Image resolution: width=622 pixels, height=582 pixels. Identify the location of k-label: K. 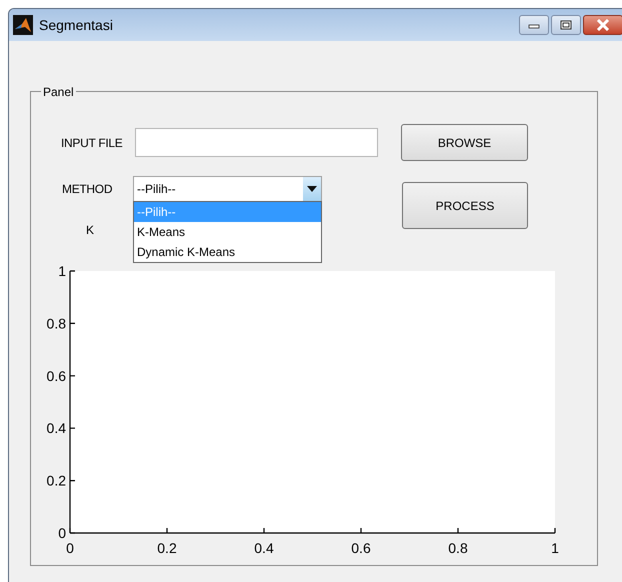
(90, 230).